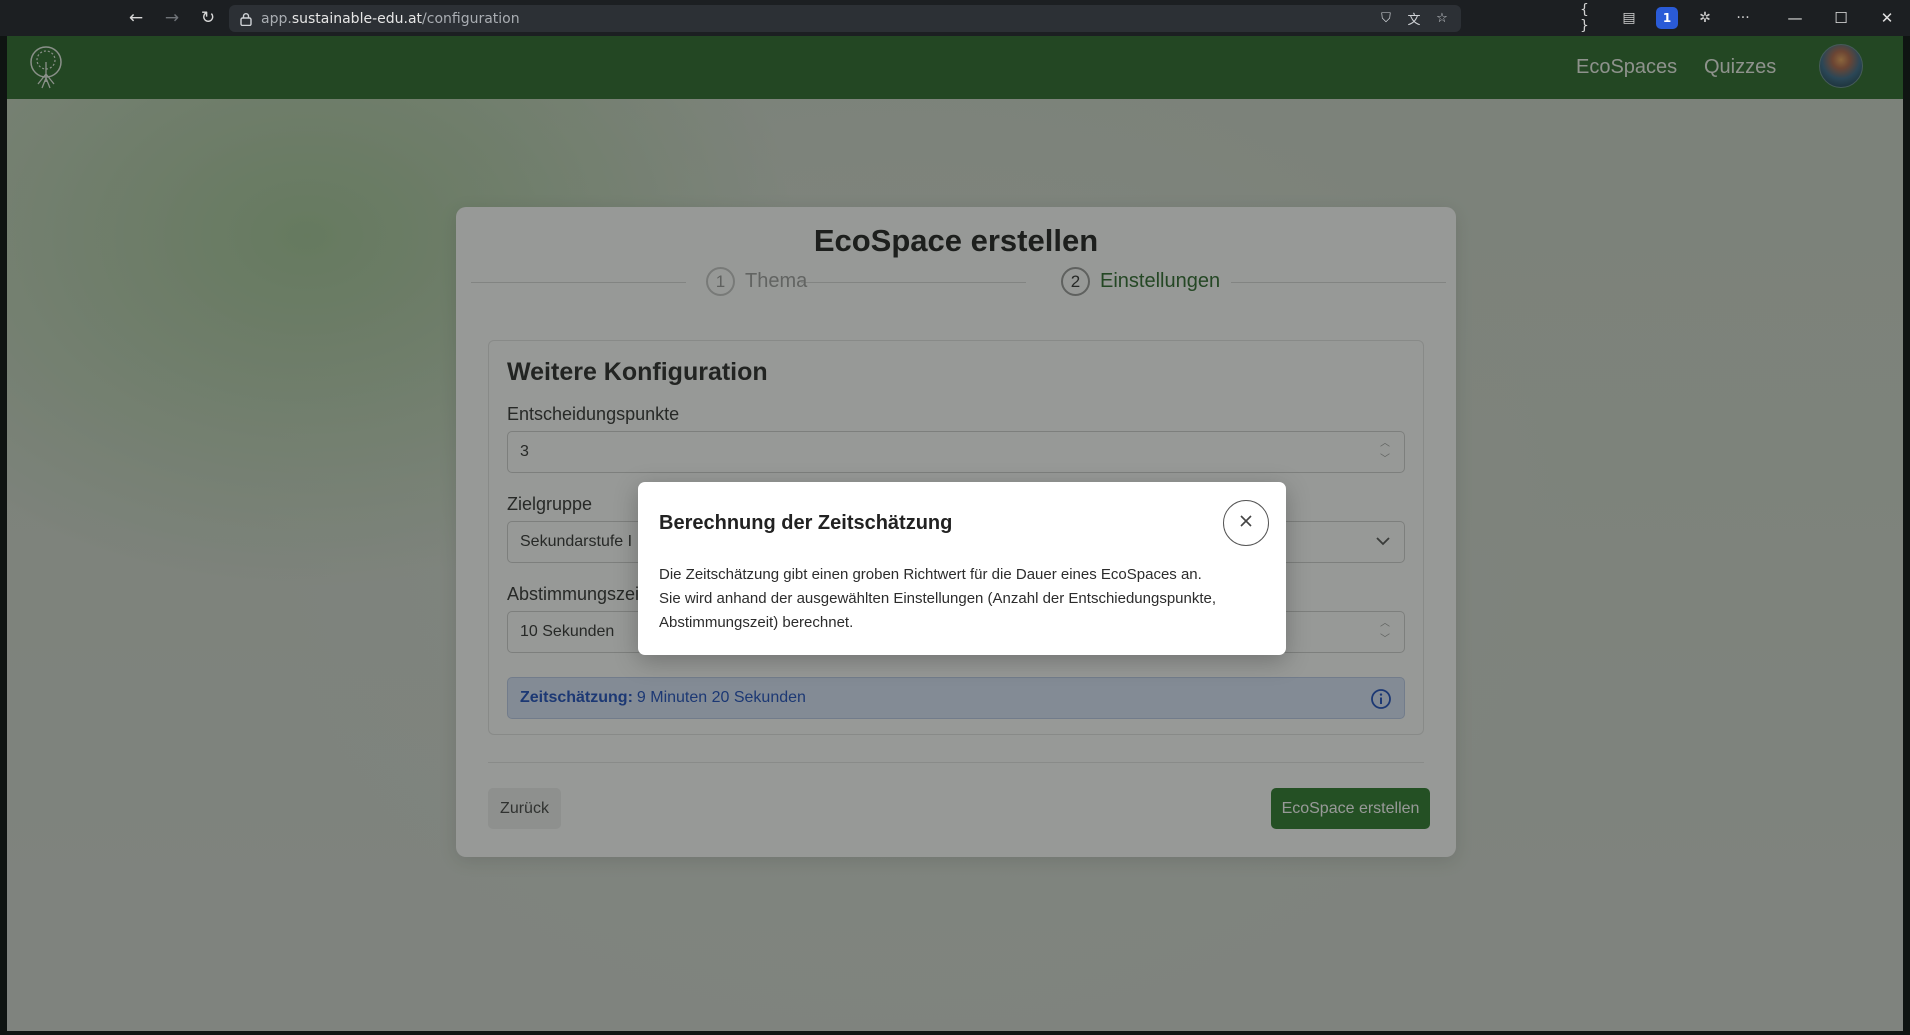  What do you see at coordinates (390, 18) in the screenshot?
I see `url-text: app.sustainable-edu.at/configuration` at bounding box center [390, 18].